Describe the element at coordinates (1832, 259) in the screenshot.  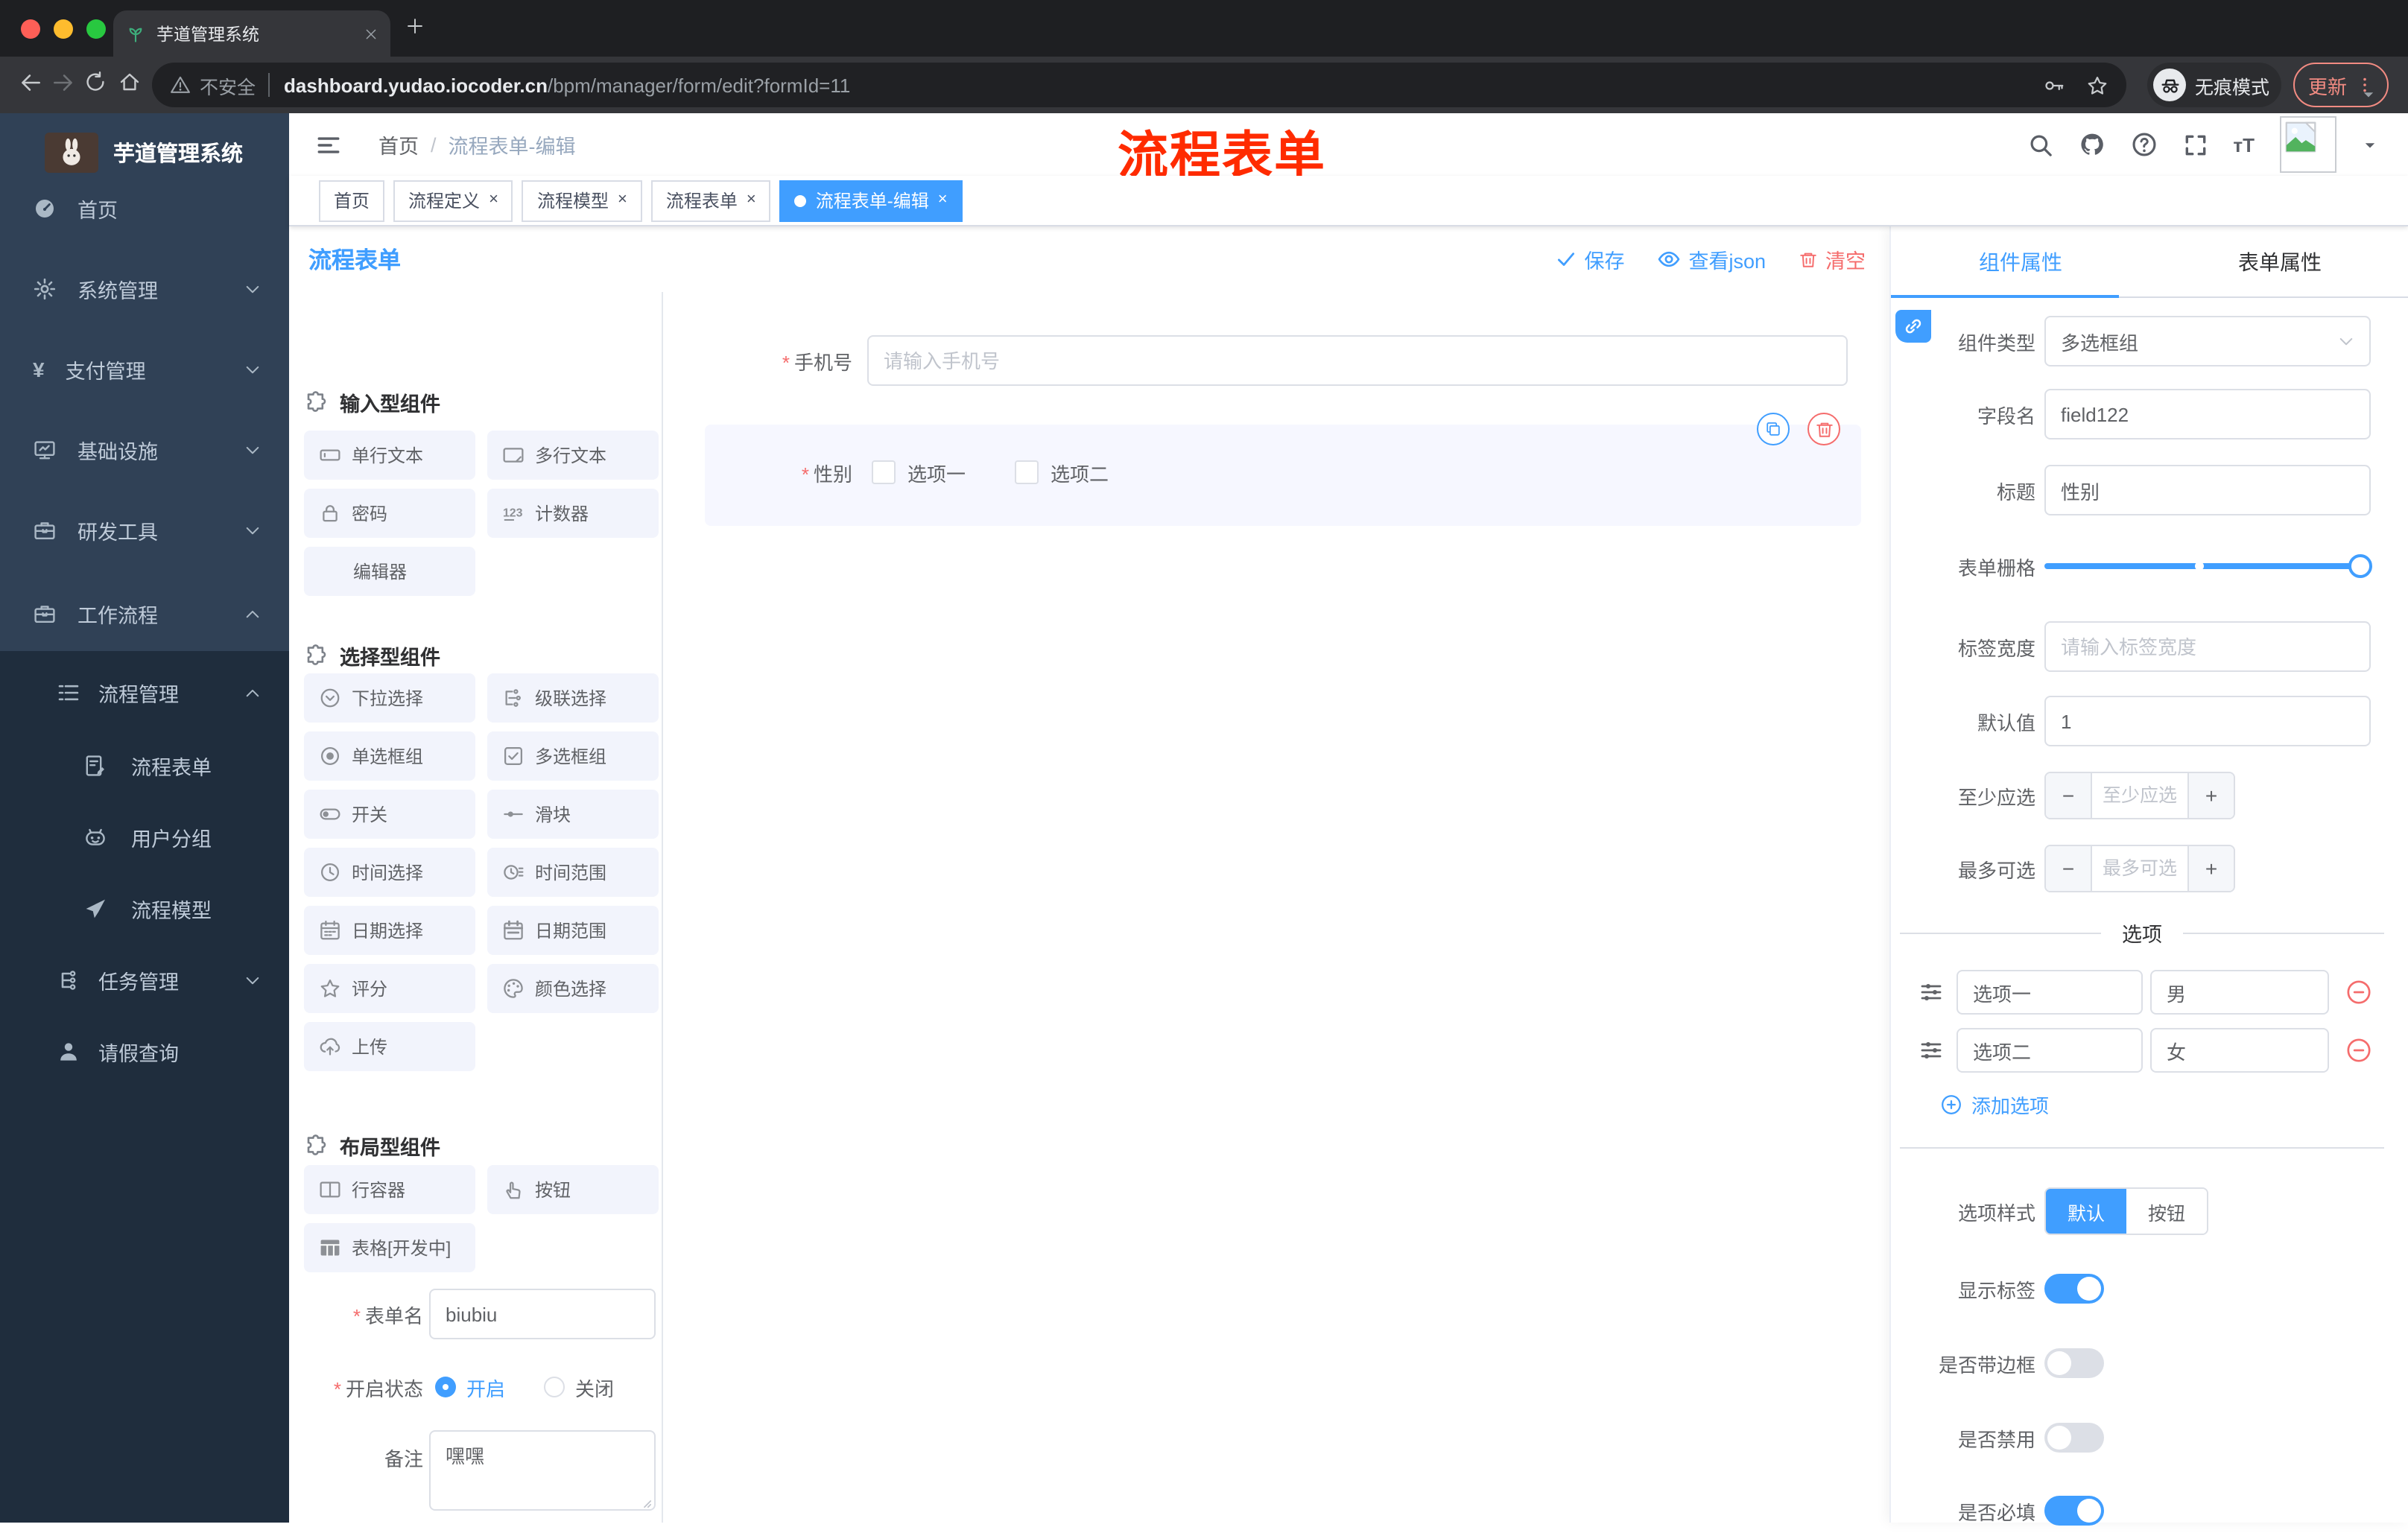
I see `clear-button: 清空` at that location.